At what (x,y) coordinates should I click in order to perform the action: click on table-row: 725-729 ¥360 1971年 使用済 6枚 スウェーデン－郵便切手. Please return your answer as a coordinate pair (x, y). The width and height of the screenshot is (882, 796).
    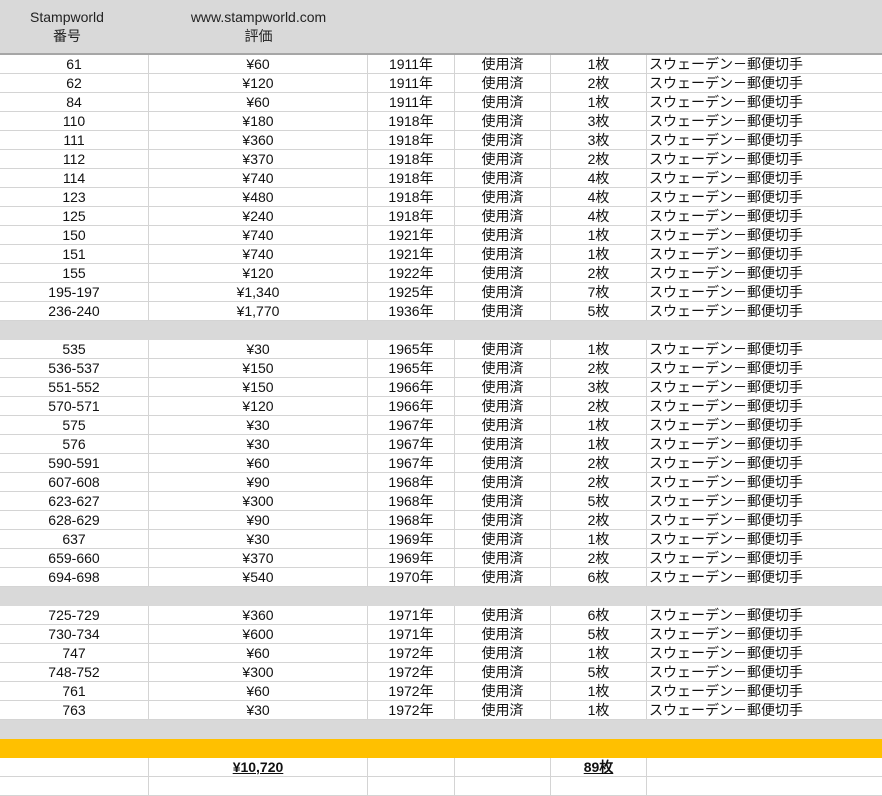
    Looking at the image, I should click on (441, 615).